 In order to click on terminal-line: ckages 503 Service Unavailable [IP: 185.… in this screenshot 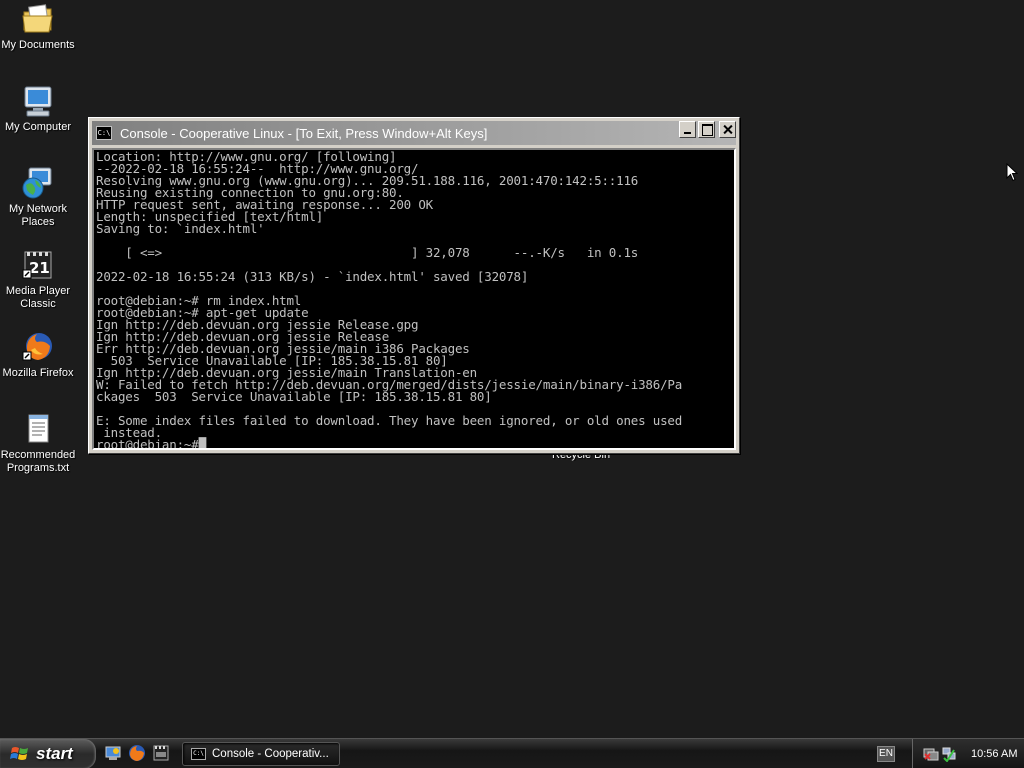, I will do `click(294, 396)`.